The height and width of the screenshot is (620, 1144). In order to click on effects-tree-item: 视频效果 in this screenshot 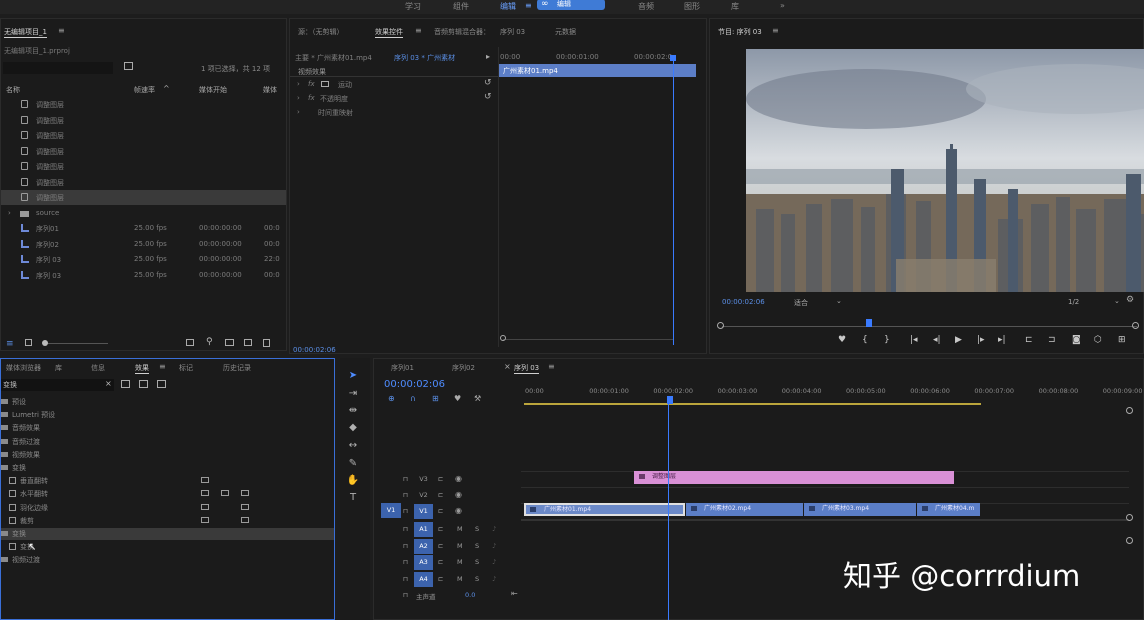, I will do `click(167, 455)`.